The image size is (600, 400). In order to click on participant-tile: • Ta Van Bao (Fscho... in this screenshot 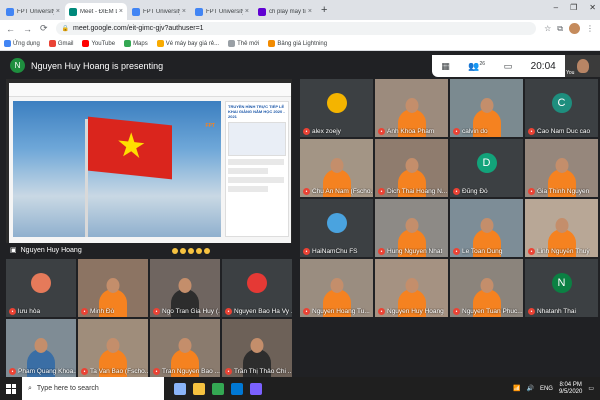, I will do `click(113, 348)`.